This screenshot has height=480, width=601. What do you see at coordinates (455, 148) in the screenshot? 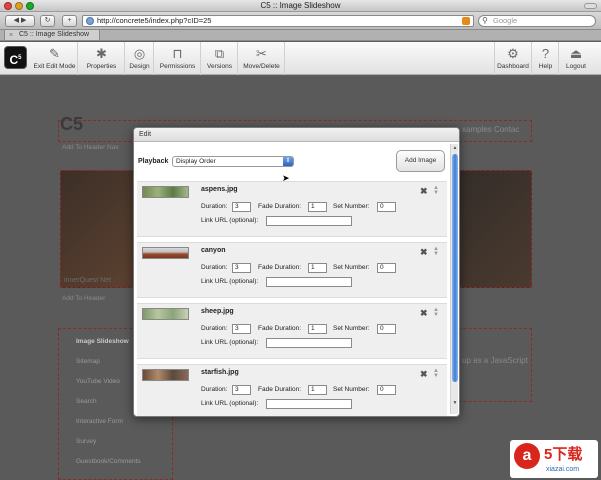
I see `scroll-up-icon: ▲` at bounding box center [455, 148].